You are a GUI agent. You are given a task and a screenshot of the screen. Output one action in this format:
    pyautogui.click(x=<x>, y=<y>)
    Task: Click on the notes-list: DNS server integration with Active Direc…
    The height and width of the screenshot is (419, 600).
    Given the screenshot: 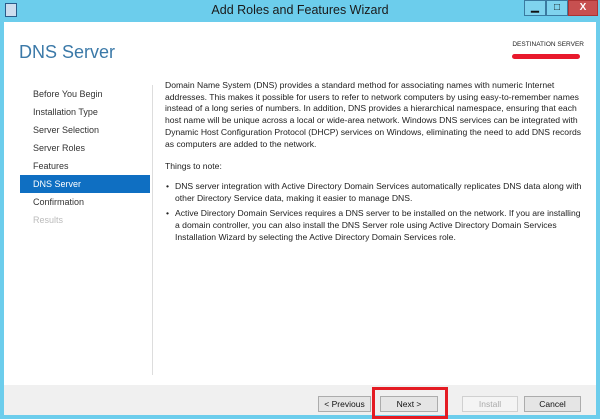 What is the action you would take?
    pyautogui.click(x=375, y=212)
    